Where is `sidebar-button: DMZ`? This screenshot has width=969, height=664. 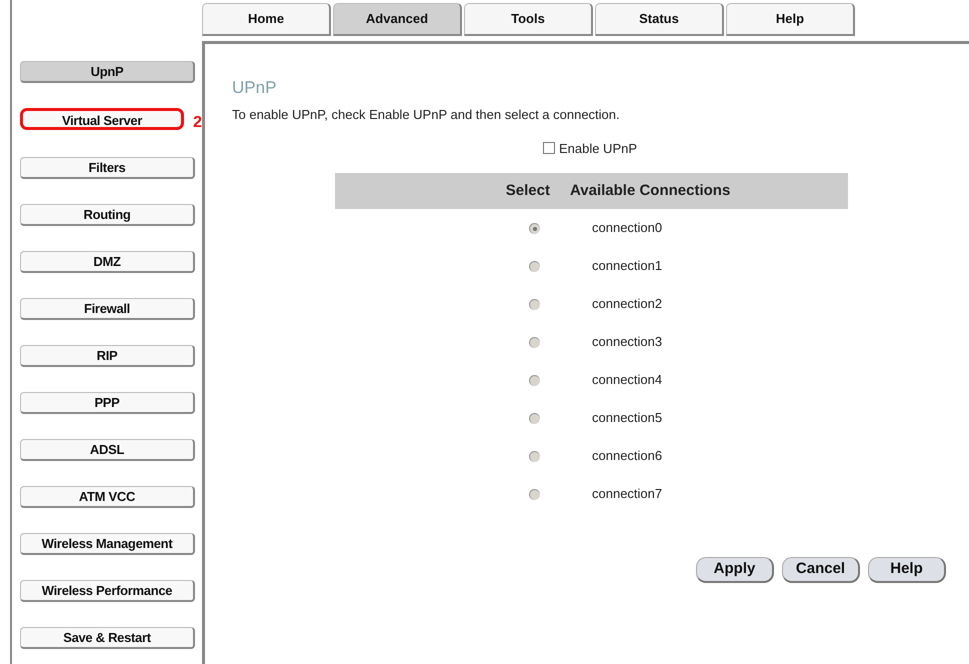 sidebar-button: DMZ is located at coordinates (107, 262).